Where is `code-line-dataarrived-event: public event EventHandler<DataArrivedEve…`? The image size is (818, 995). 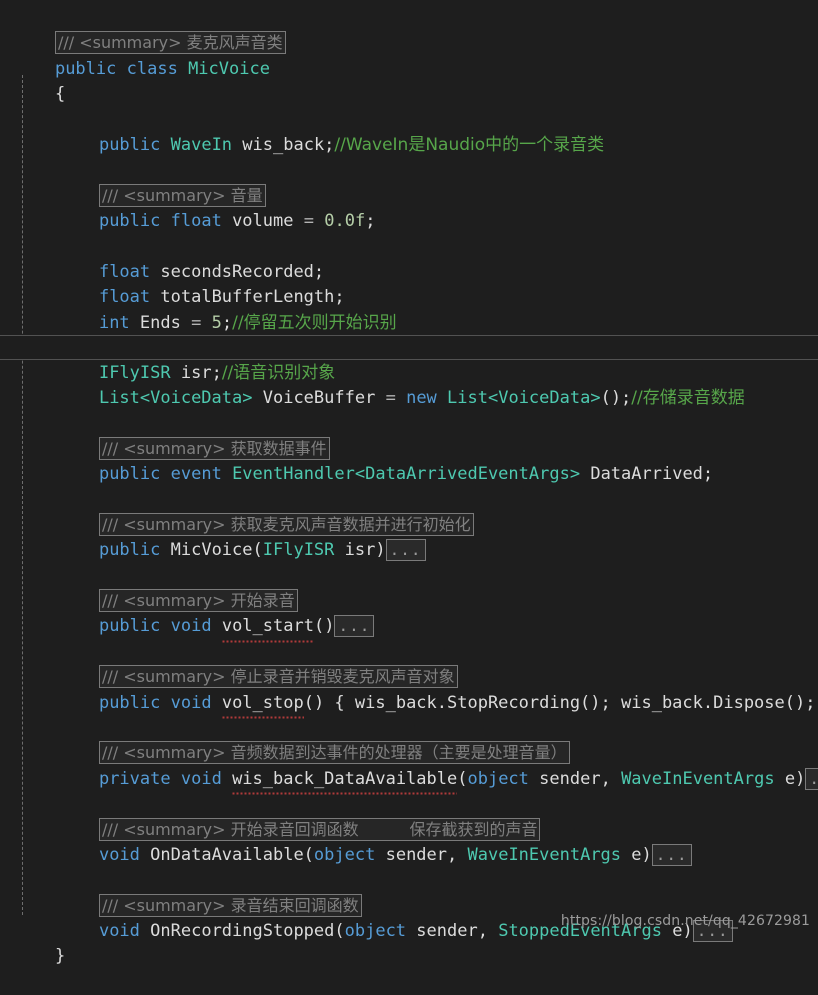 code-line-dataarrived-event: public event EventHandler<DataArrivedEve… is located at coordinates (409, 460).